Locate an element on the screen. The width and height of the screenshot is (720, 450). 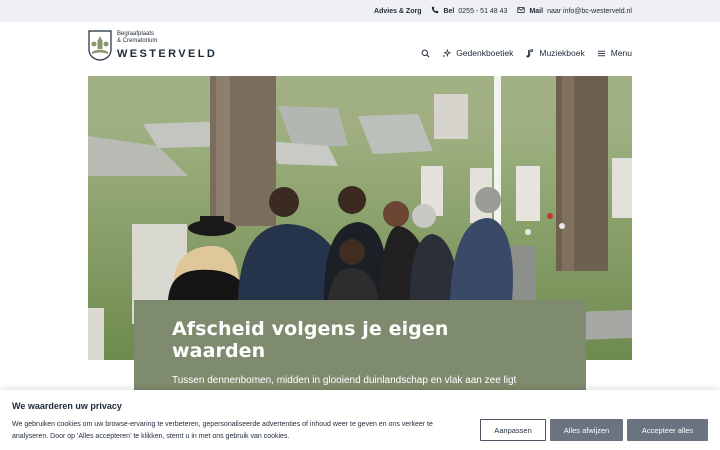
nav-label-menu: Menu is located at coordinates (621, 53).